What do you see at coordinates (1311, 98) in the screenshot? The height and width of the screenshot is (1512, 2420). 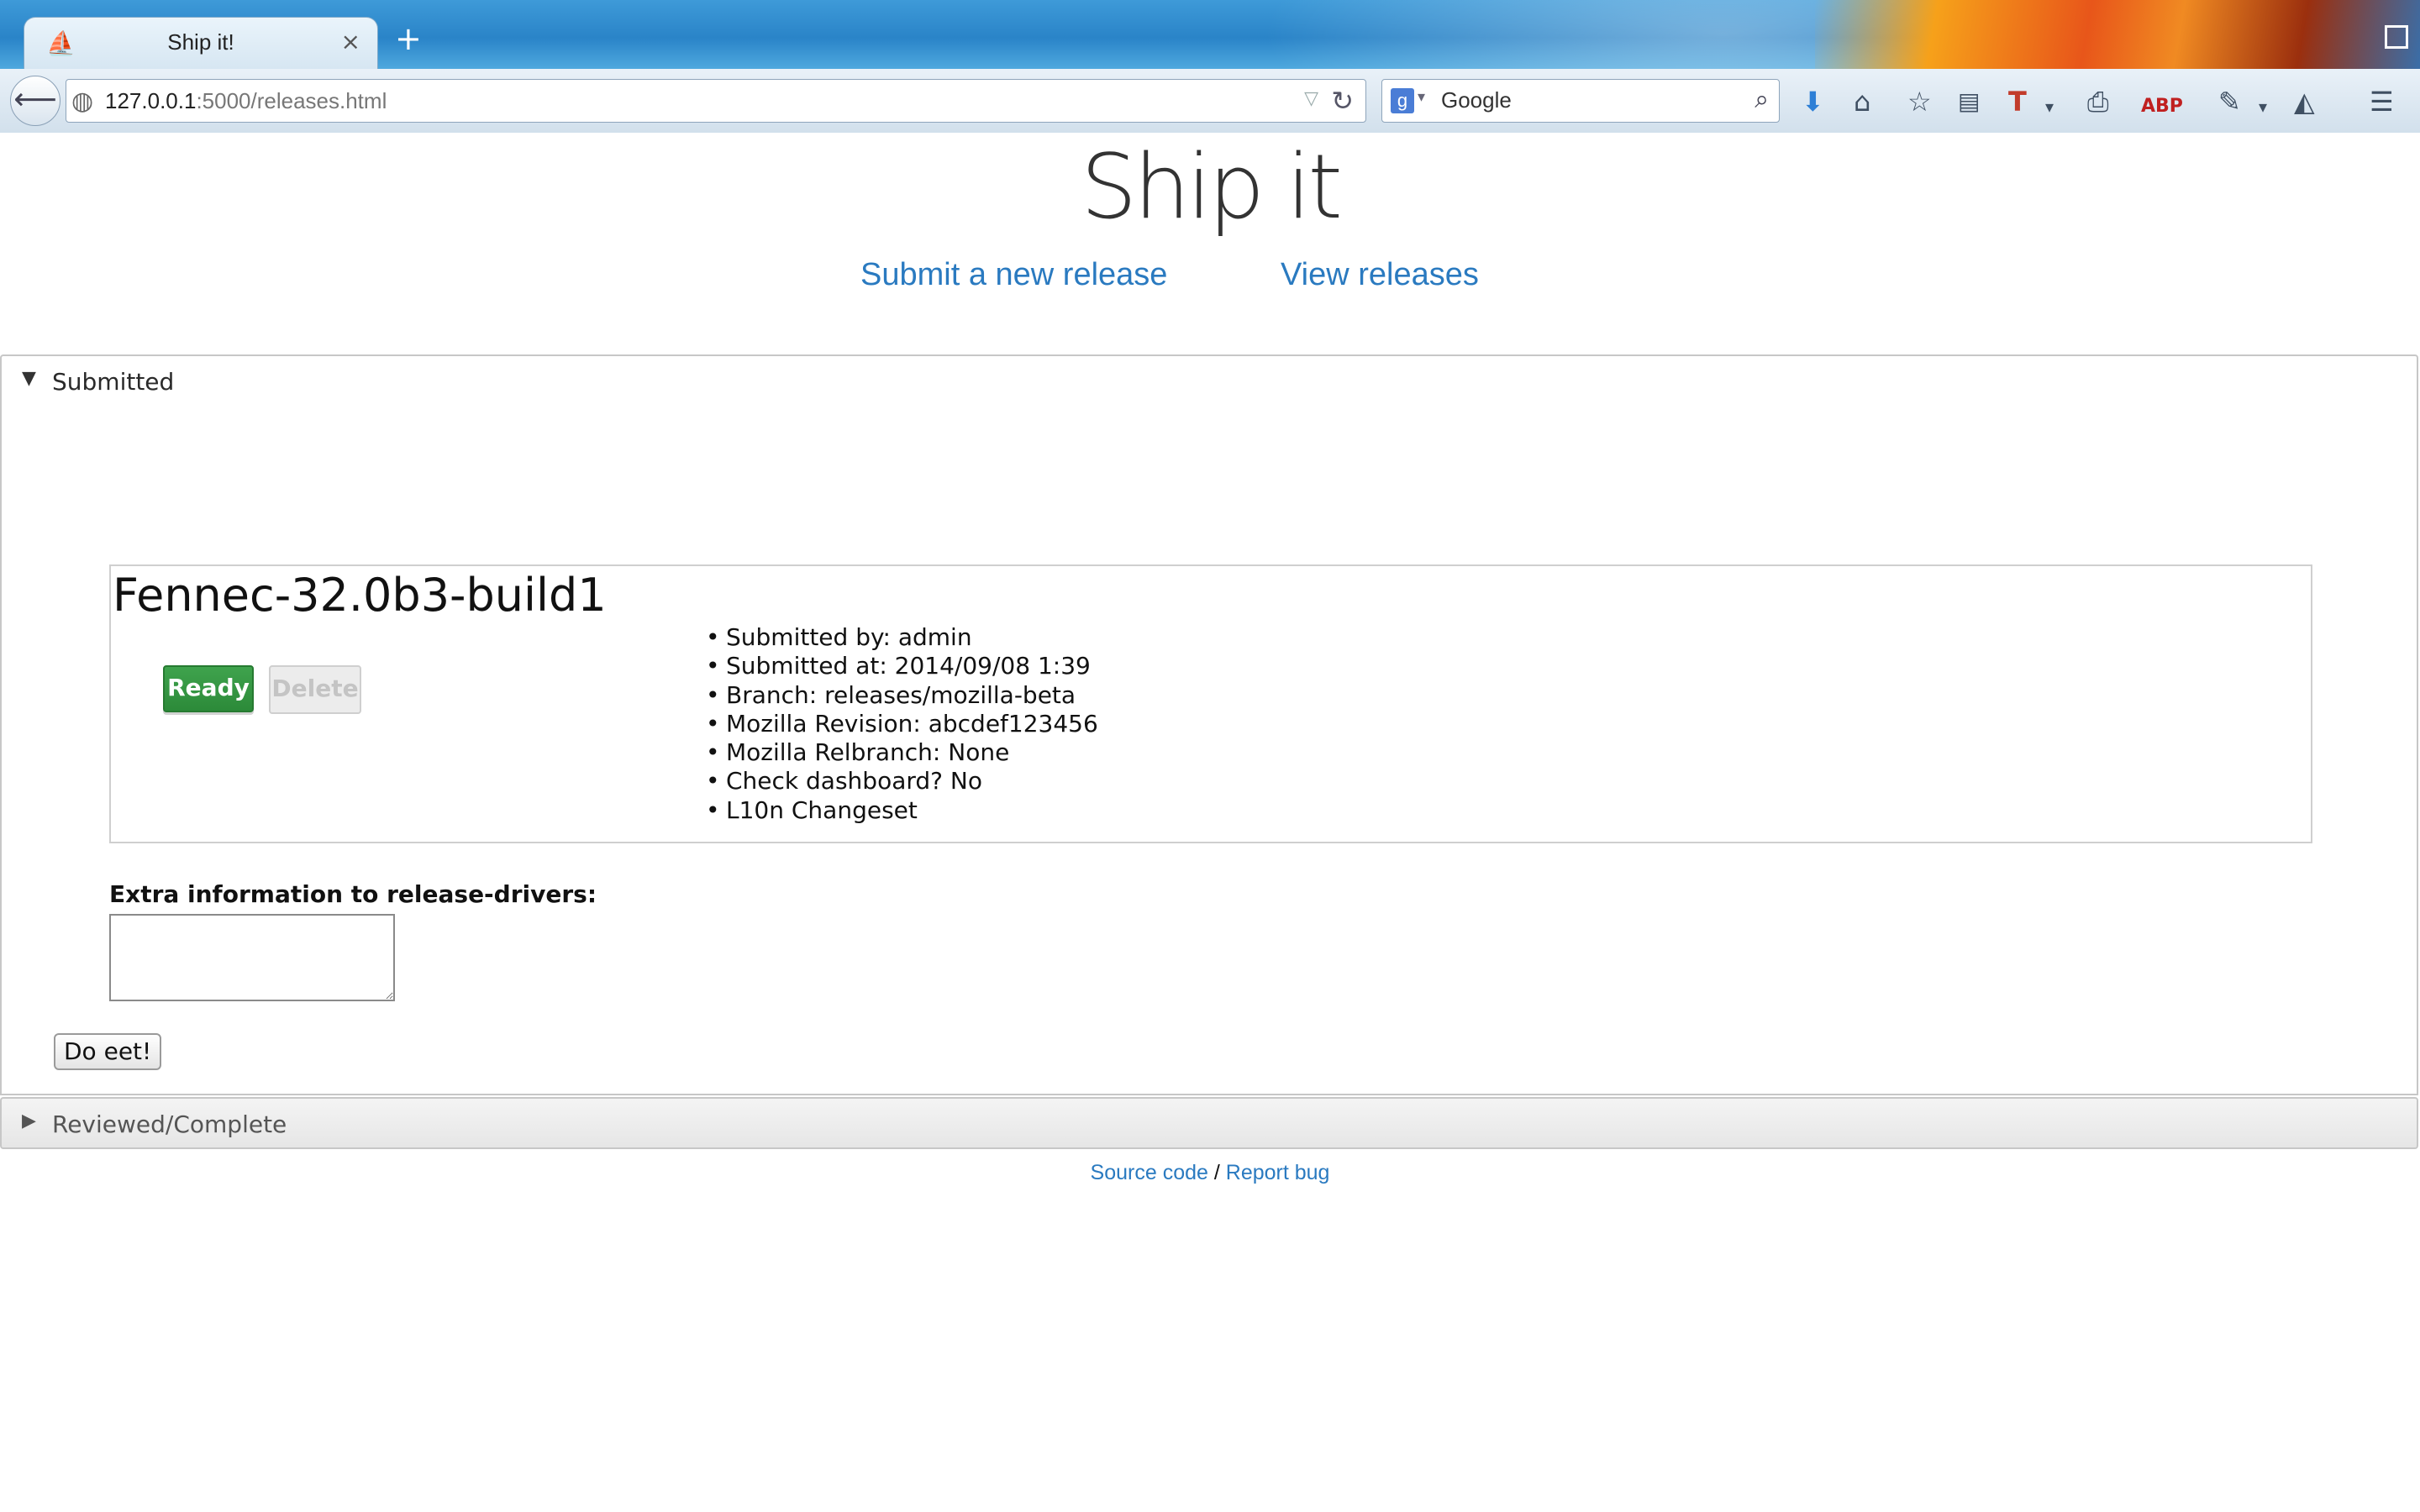 I see `history-dropdown-icon: ▽` at bounding box center [1311, 98].